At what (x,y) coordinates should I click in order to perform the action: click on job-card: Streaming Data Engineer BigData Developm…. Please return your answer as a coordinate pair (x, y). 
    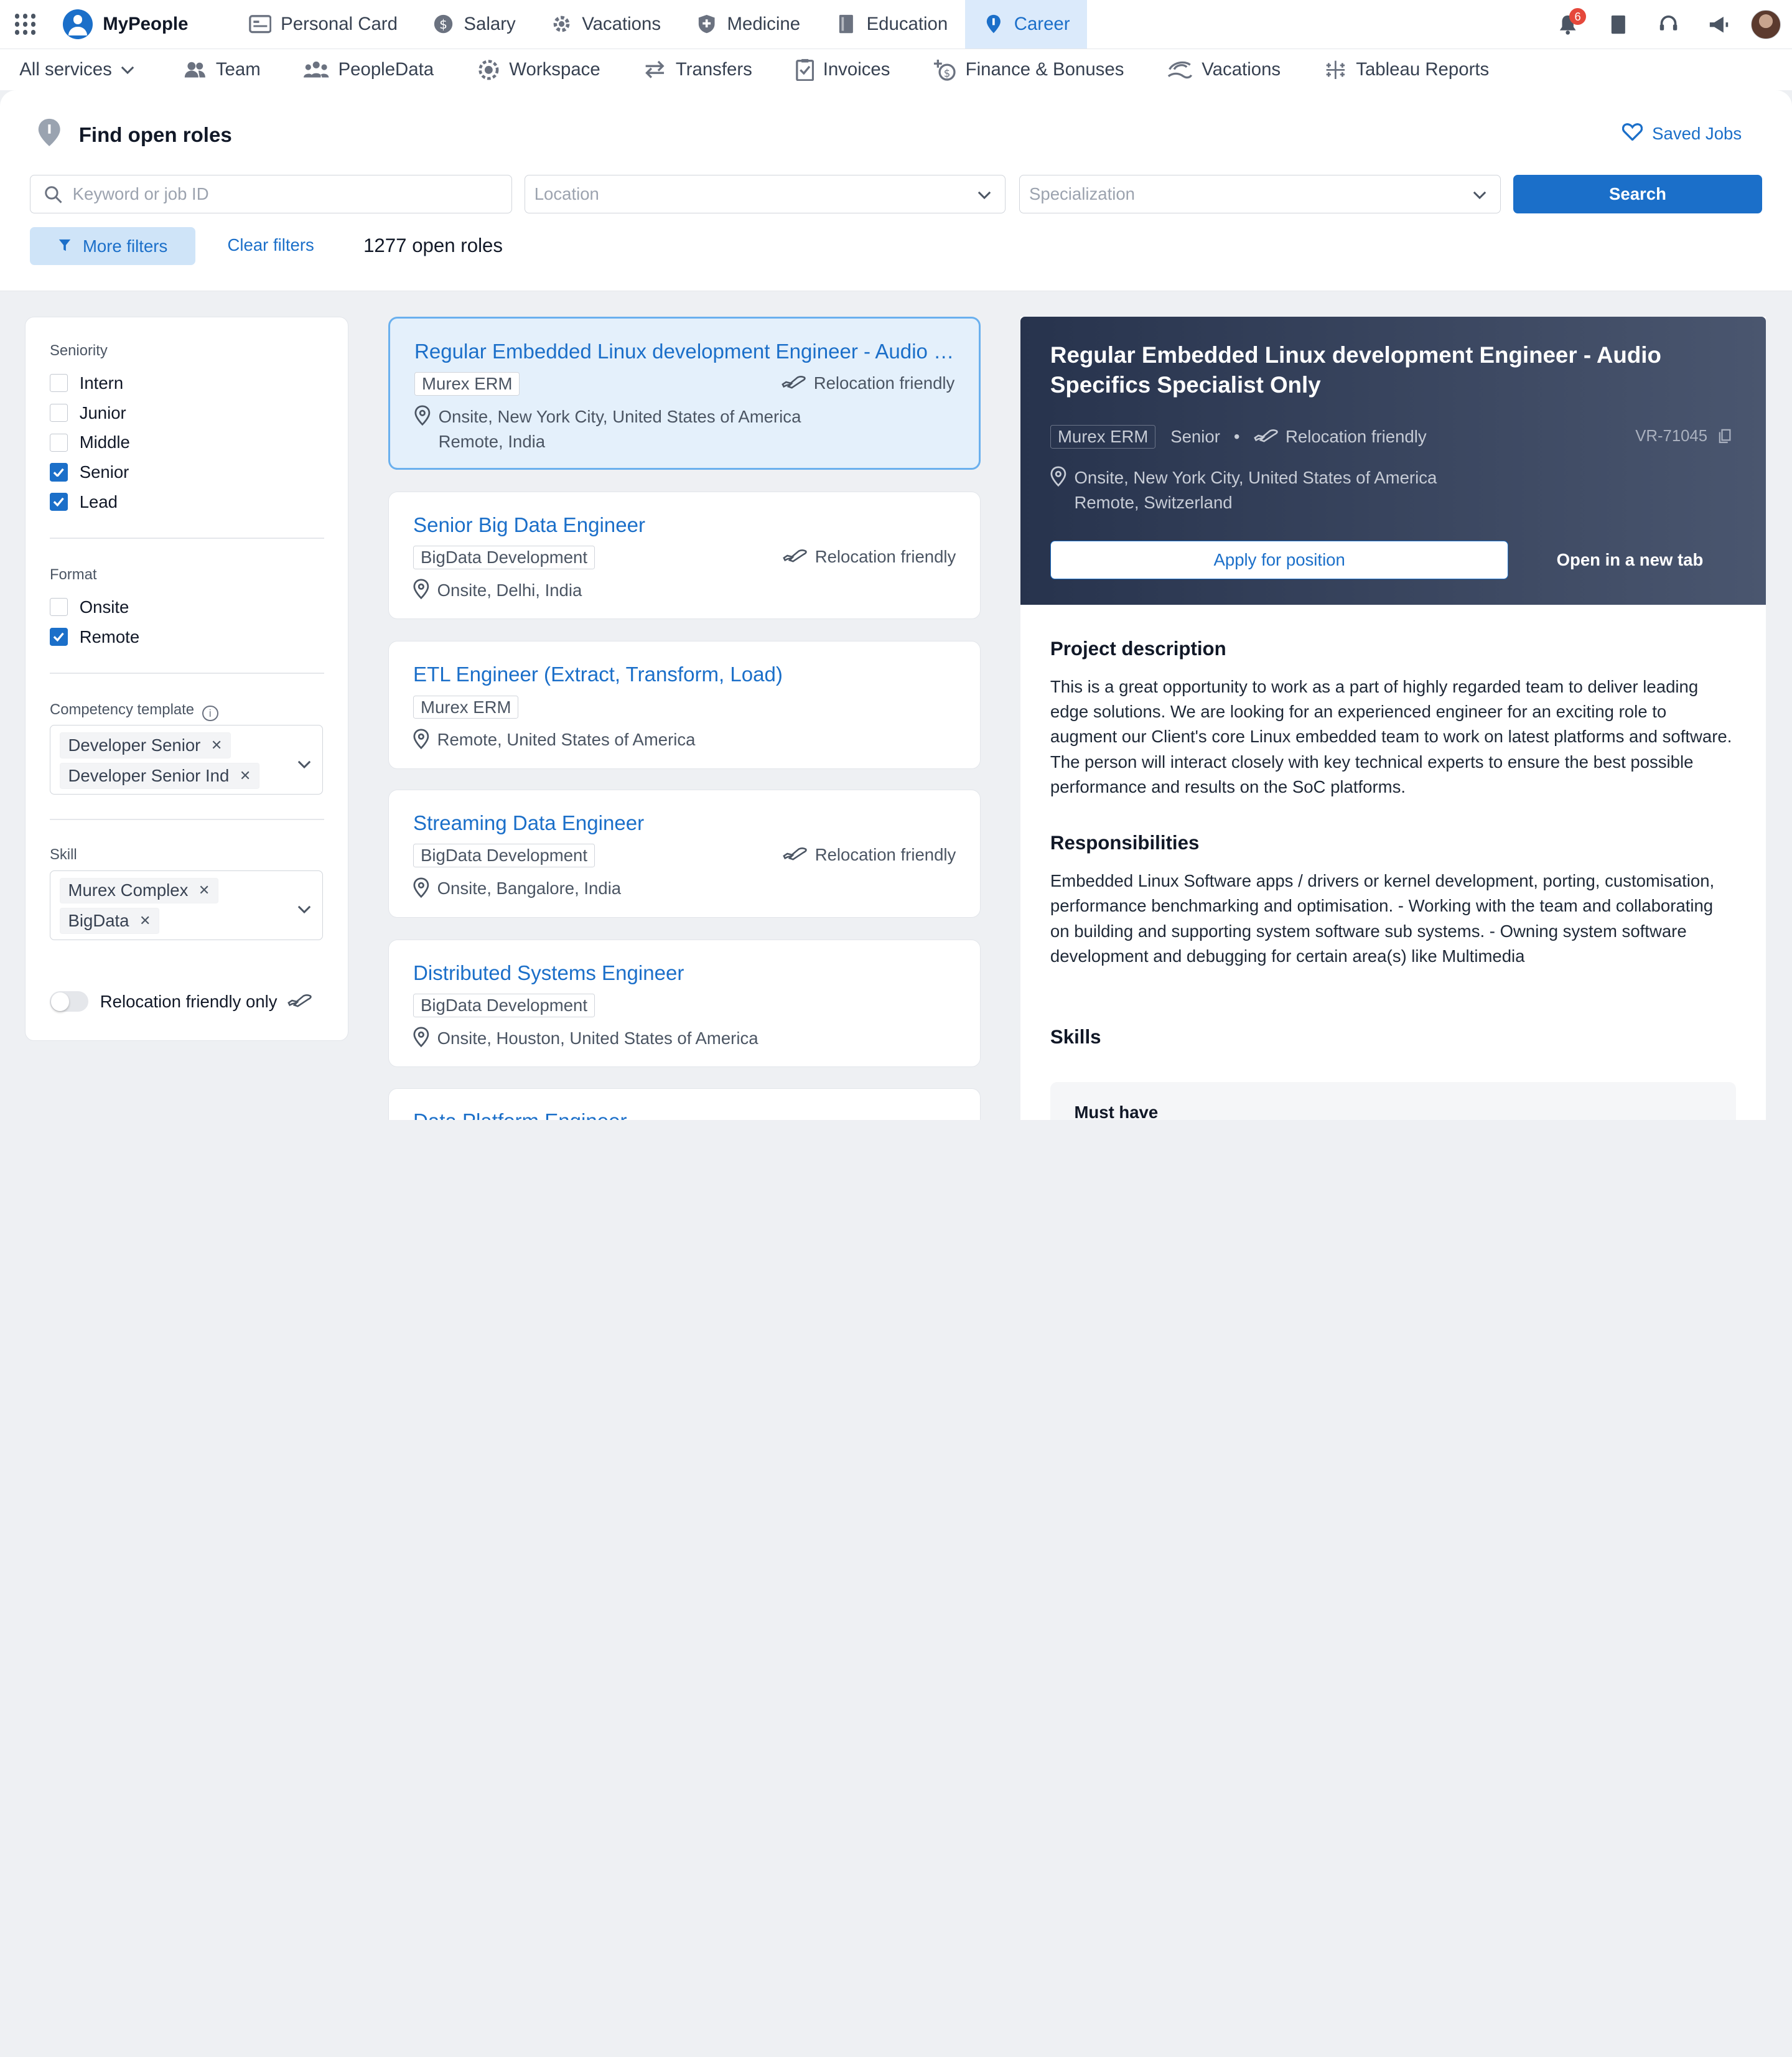
    Looking at the image, I should click on (684, 854).